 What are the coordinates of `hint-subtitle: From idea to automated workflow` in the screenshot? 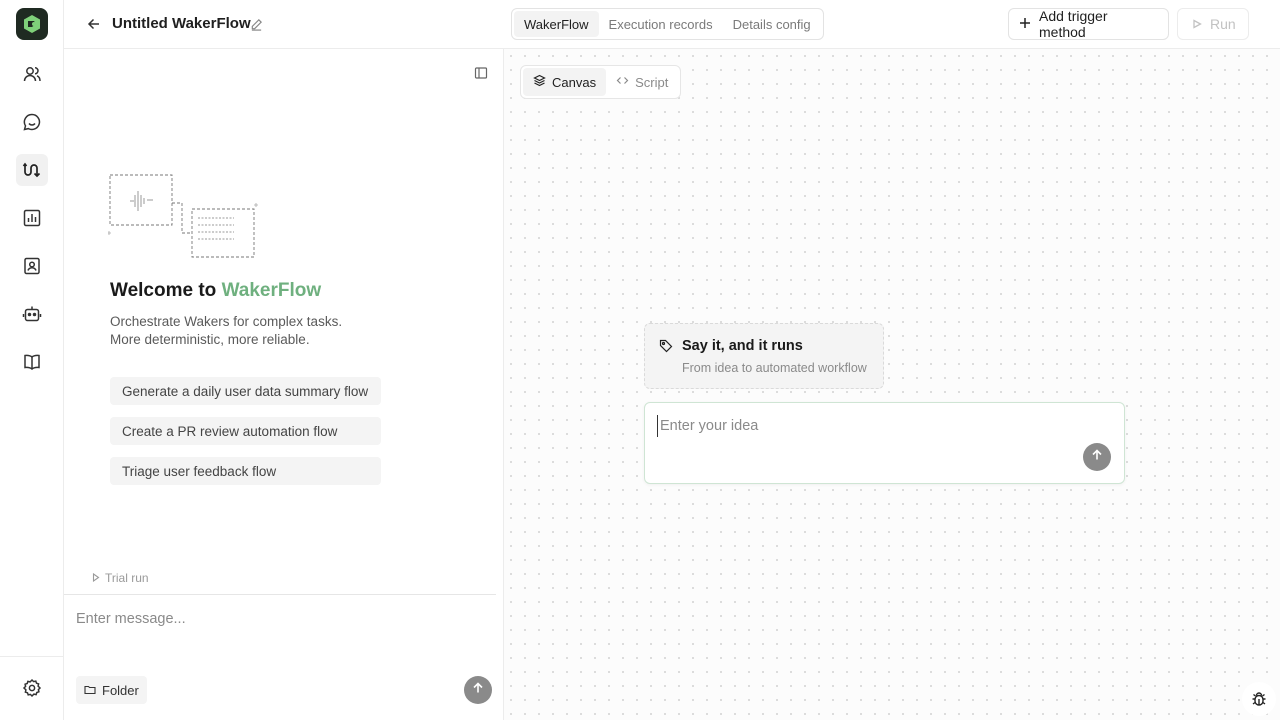 It's located at (774, 368).